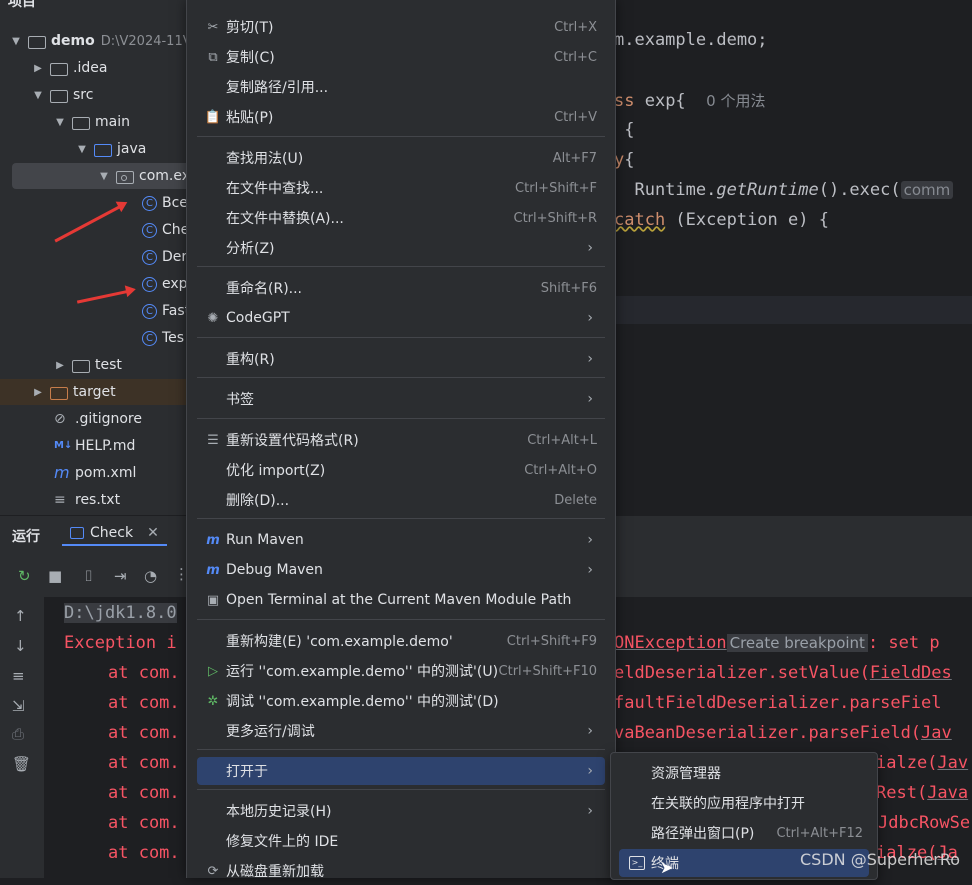 This screenshot has height=885, width=972. I want to click on console-link: FieldDes, so click(911, 673).